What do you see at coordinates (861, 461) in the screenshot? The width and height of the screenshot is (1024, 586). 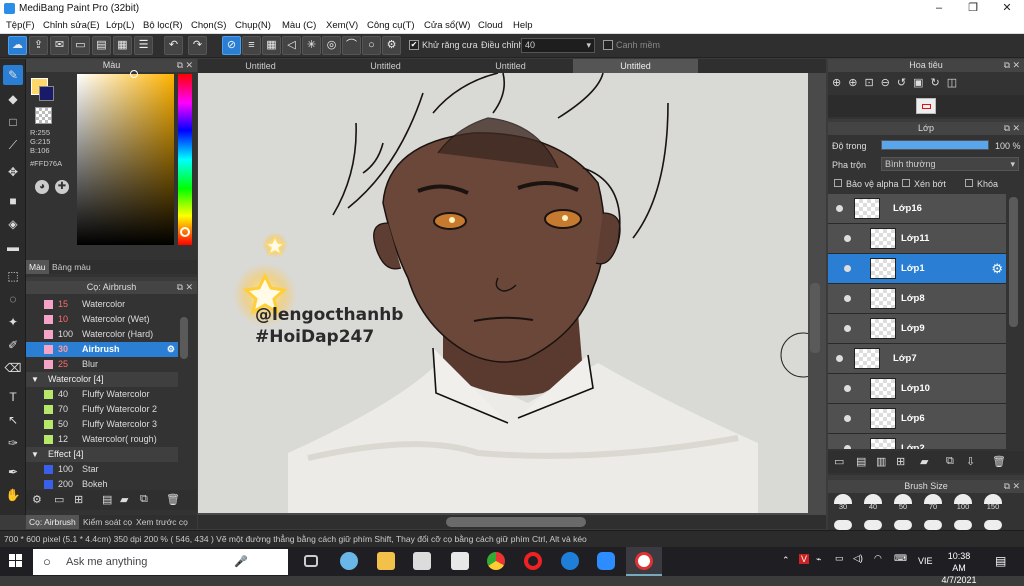 I see `new-halftone-layer-icon: ▤` at bounding box center [861, 461].